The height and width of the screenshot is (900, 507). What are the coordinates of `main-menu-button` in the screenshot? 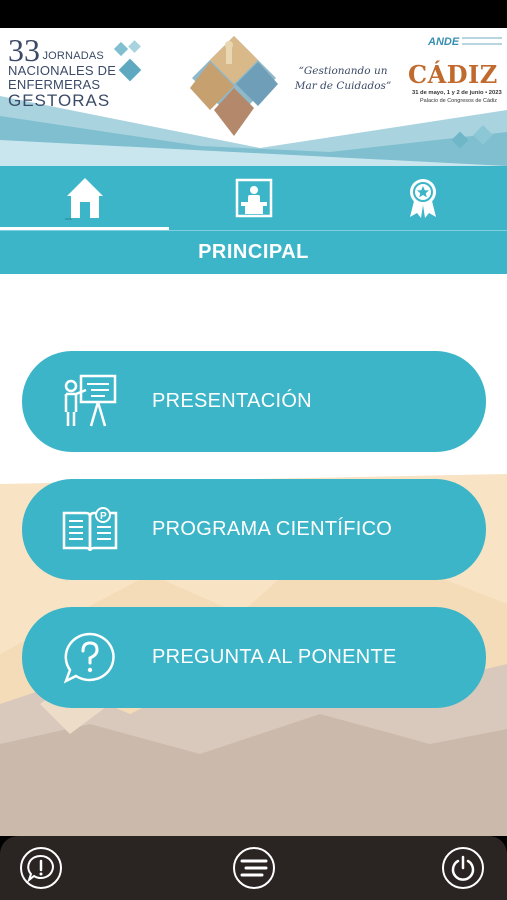 It's located at (254, 868).